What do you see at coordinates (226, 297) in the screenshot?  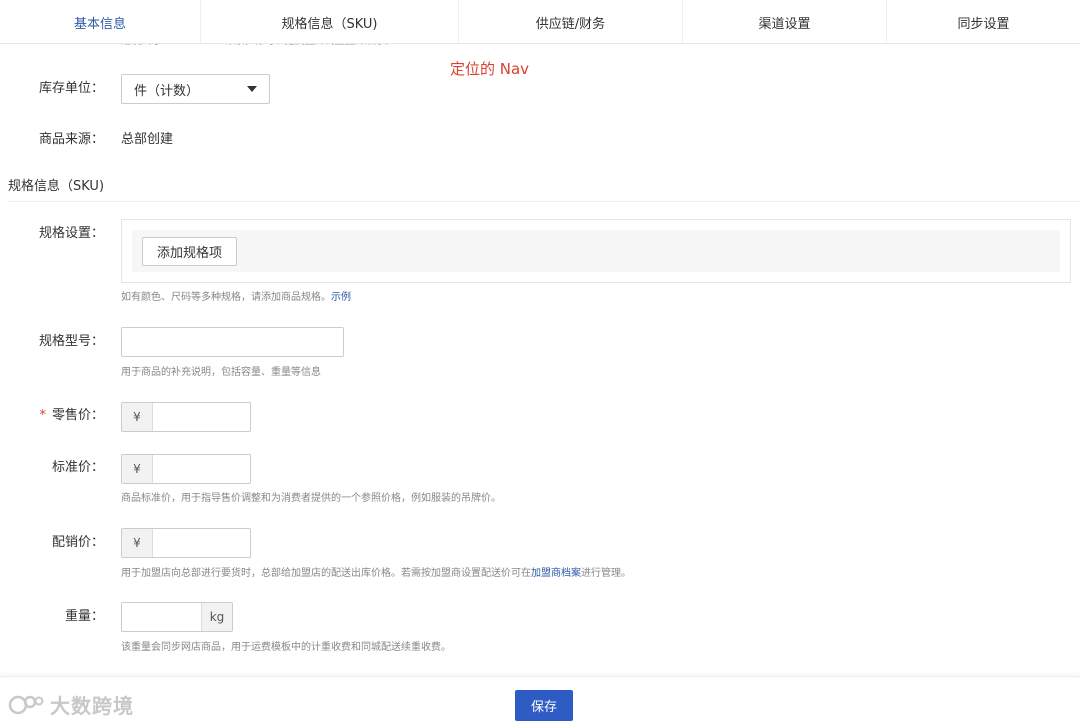 I see `spec-help-text: 如有颜色、尺码等多种规格，请添加商品规格。` at bounding box center [226, 297].